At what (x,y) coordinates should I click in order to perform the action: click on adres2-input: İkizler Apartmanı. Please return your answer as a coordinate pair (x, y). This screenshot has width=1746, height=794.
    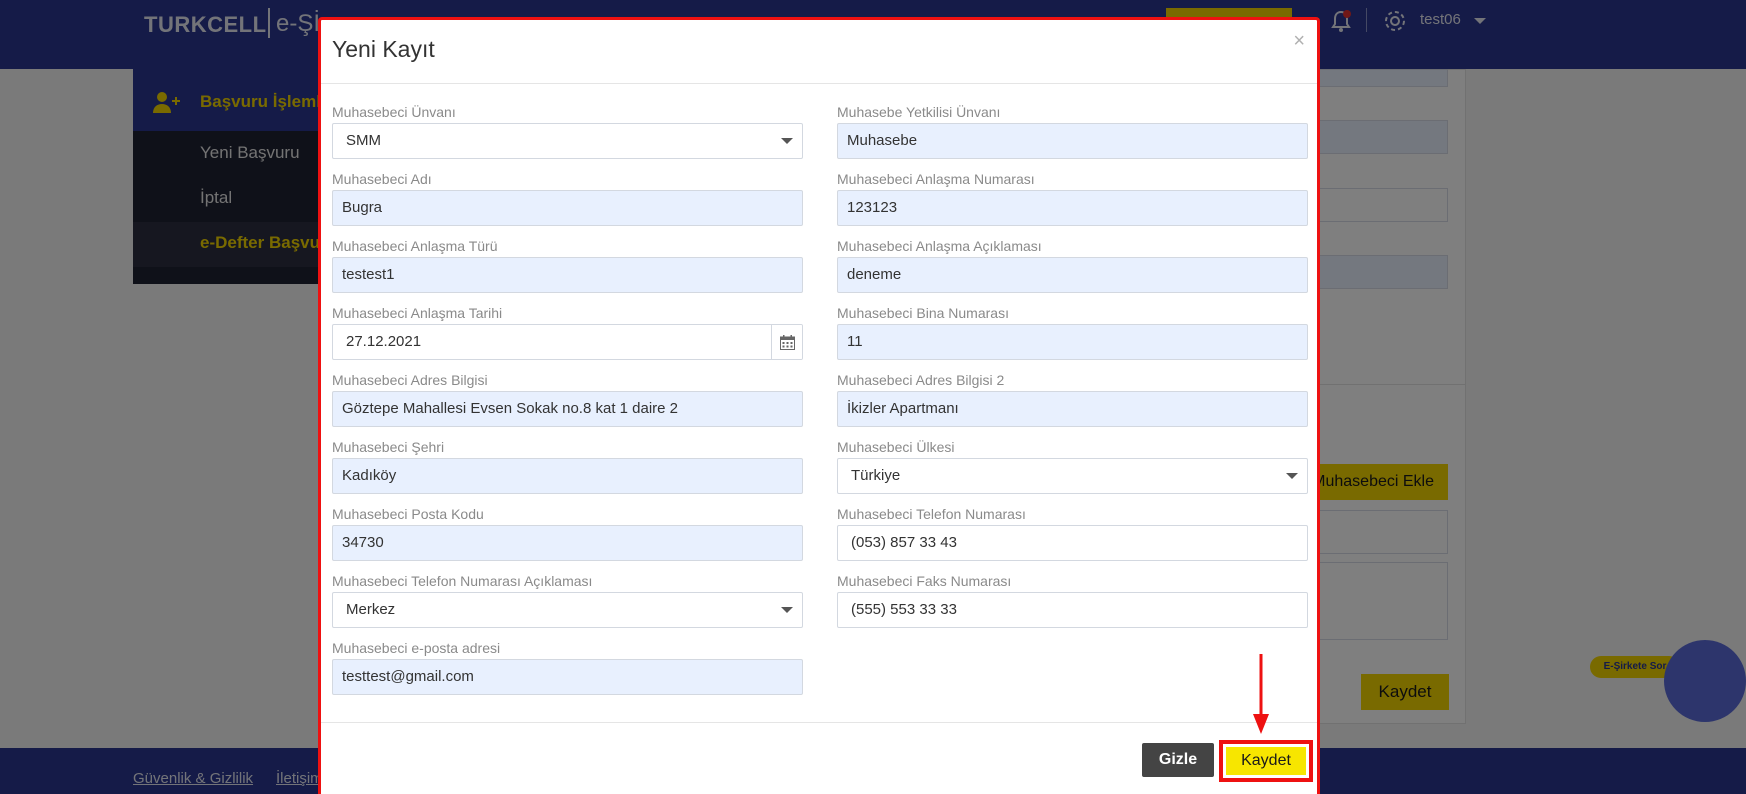
    Looking at the image, I should click on (1072, 409).